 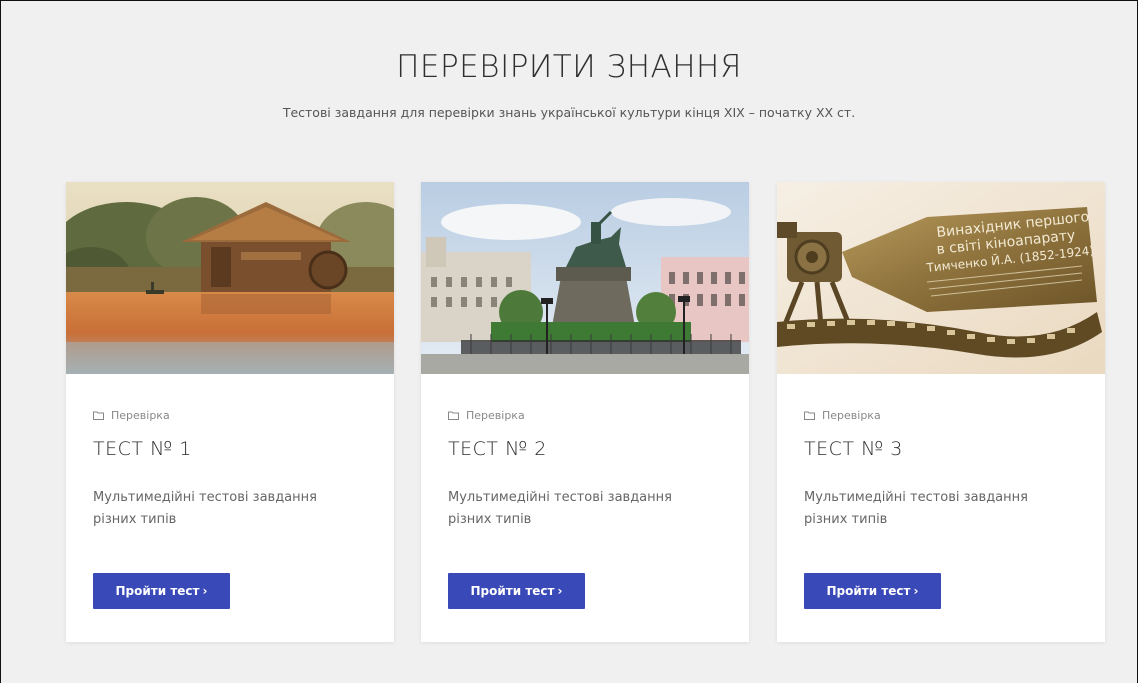 I want to click on card-title: ТЕСТ № 2, so click(x=497, y=449).